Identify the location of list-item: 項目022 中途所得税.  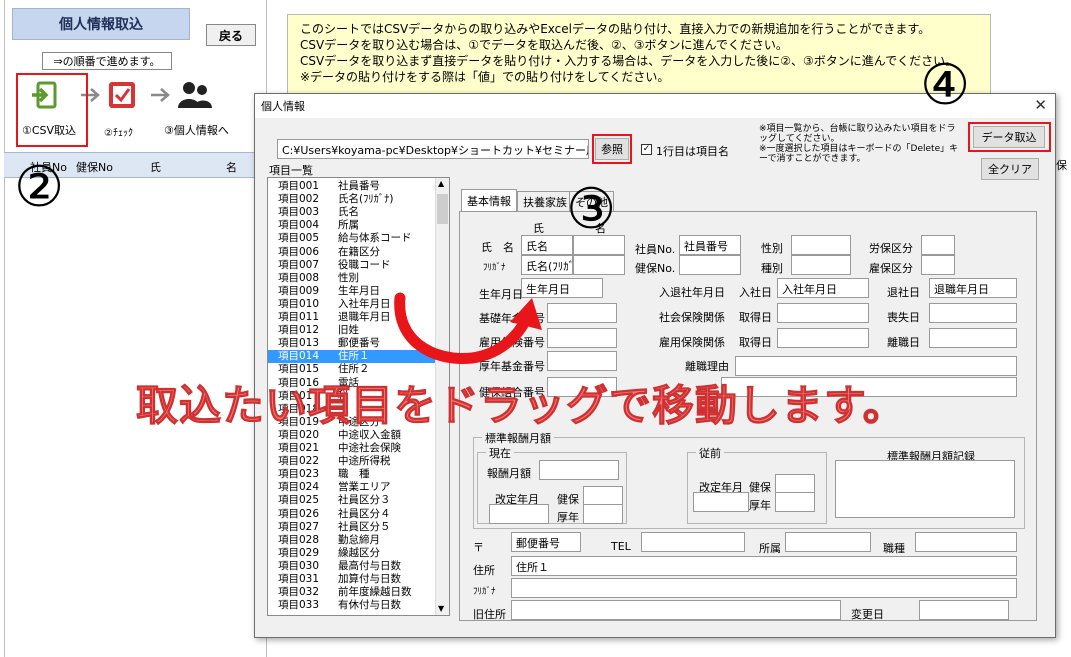
(352, 461).